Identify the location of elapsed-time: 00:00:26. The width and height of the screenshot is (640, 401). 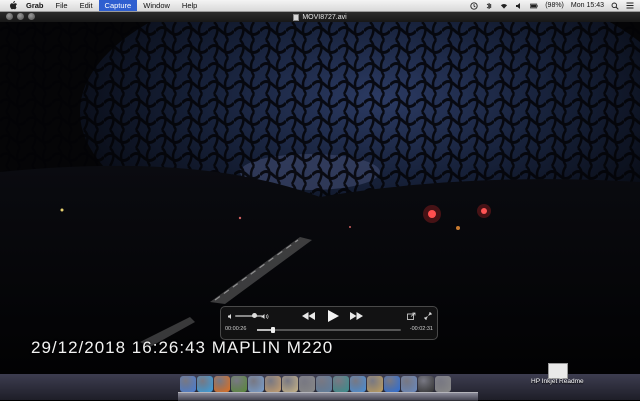
(236, 329).